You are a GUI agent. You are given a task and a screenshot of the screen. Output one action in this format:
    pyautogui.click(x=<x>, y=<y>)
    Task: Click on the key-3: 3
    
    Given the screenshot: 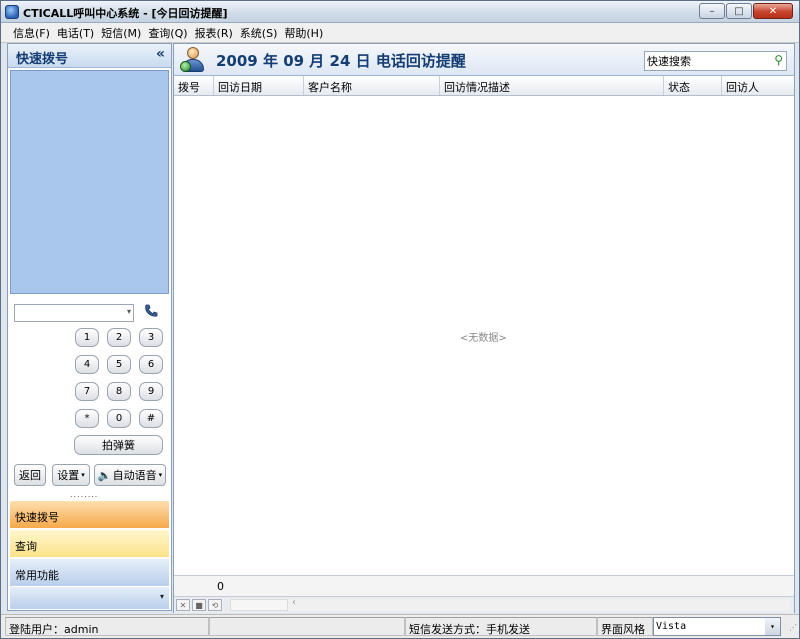 What is the action you would take?
    pyautogui.click(x=151, y=337)
    